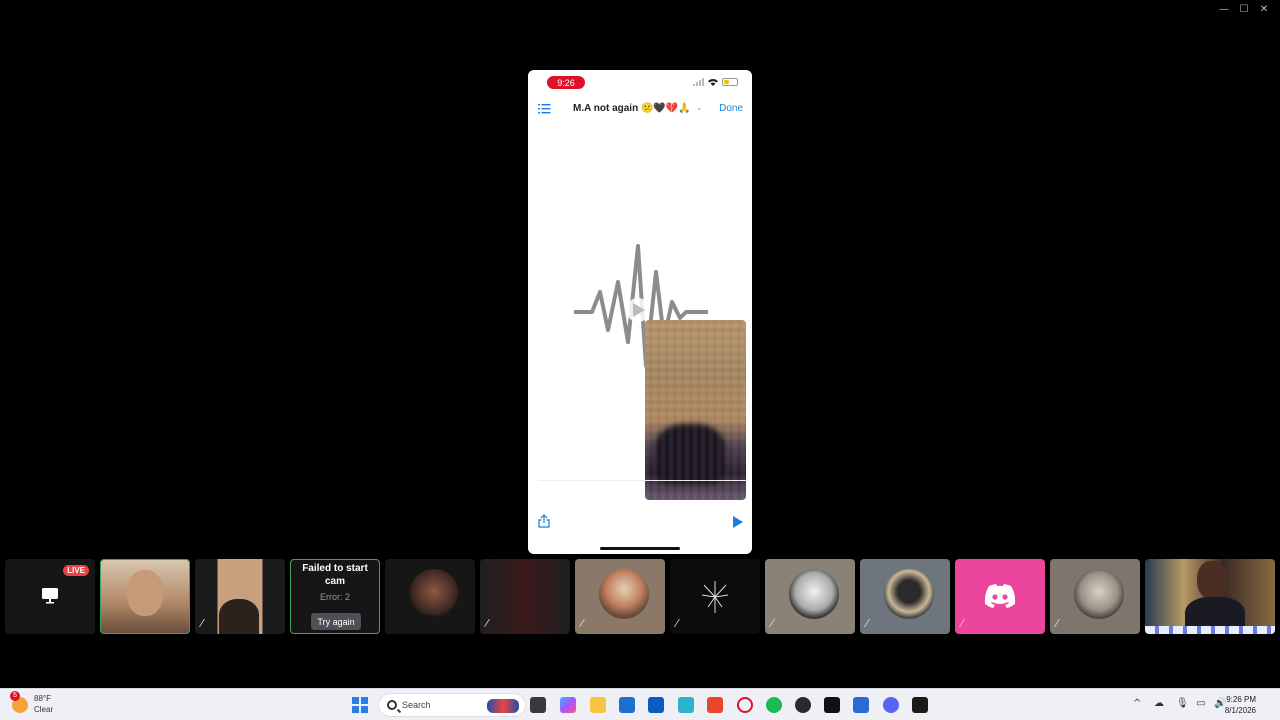  What do you see at coordinates (640, 82) in the screenshot?
I see `phone-status-bar: 9:26` at bounding box center [640, 82].